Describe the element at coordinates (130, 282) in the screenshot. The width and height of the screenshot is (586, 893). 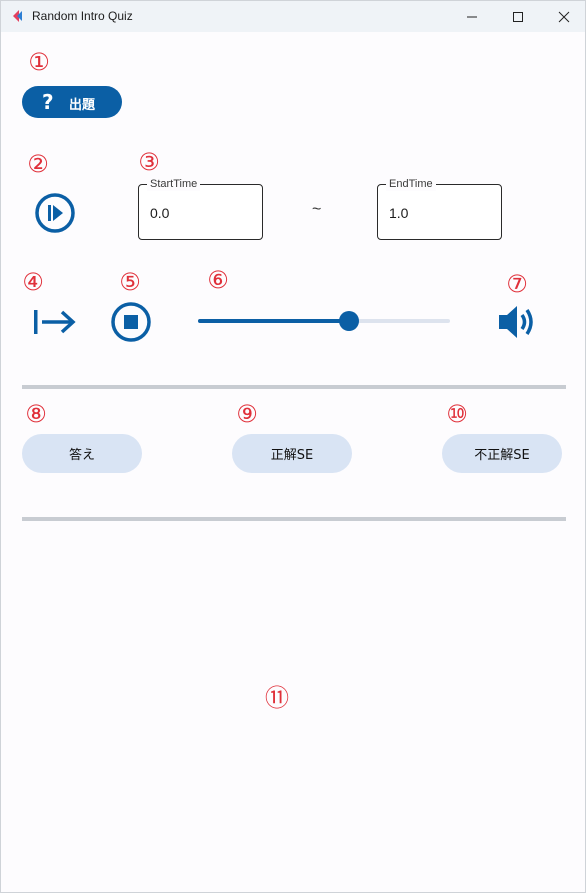
I see `marker-5: ⑤` at that location.